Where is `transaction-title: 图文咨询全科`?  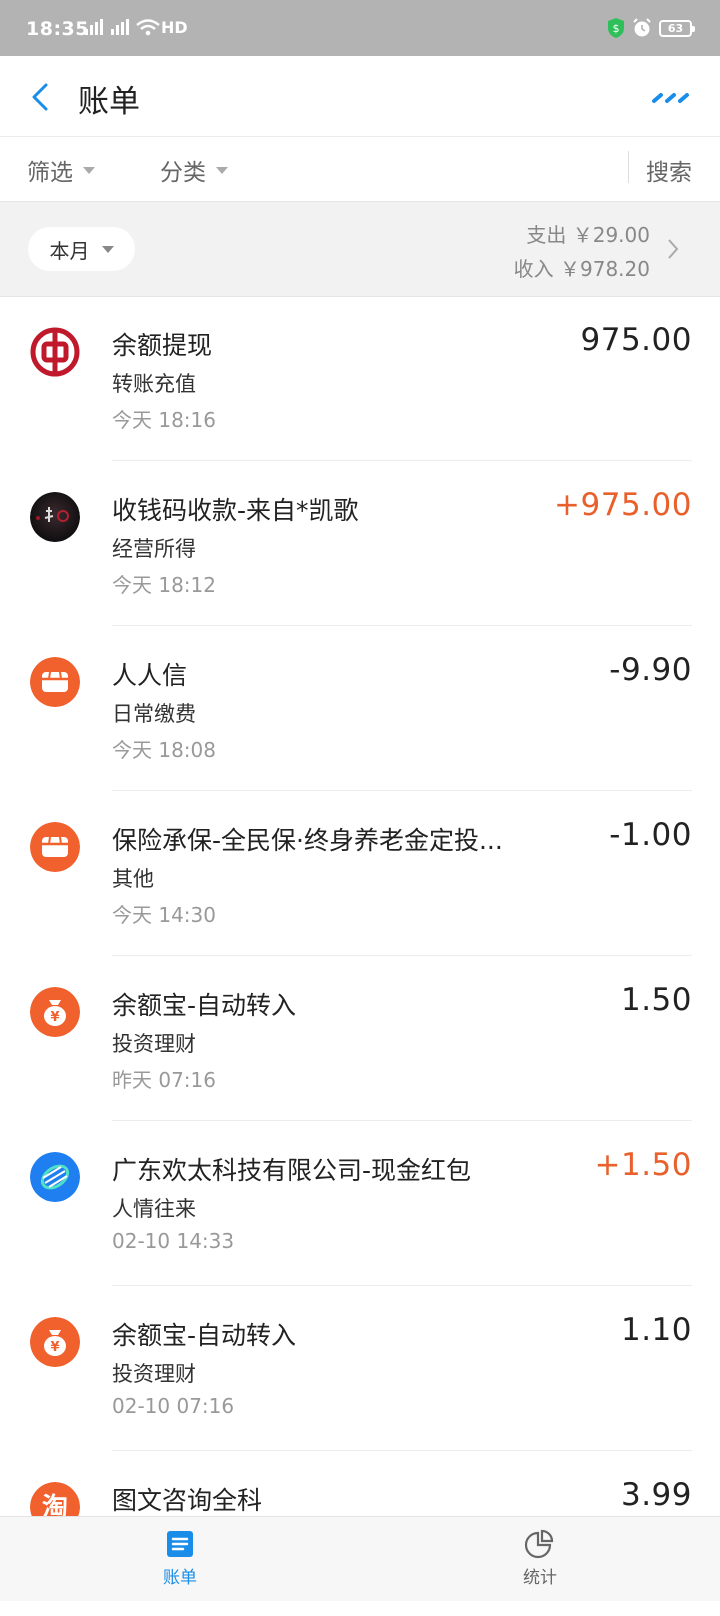 transaction-title: 图文咨询全科 is located at coordinates (187, 1500).